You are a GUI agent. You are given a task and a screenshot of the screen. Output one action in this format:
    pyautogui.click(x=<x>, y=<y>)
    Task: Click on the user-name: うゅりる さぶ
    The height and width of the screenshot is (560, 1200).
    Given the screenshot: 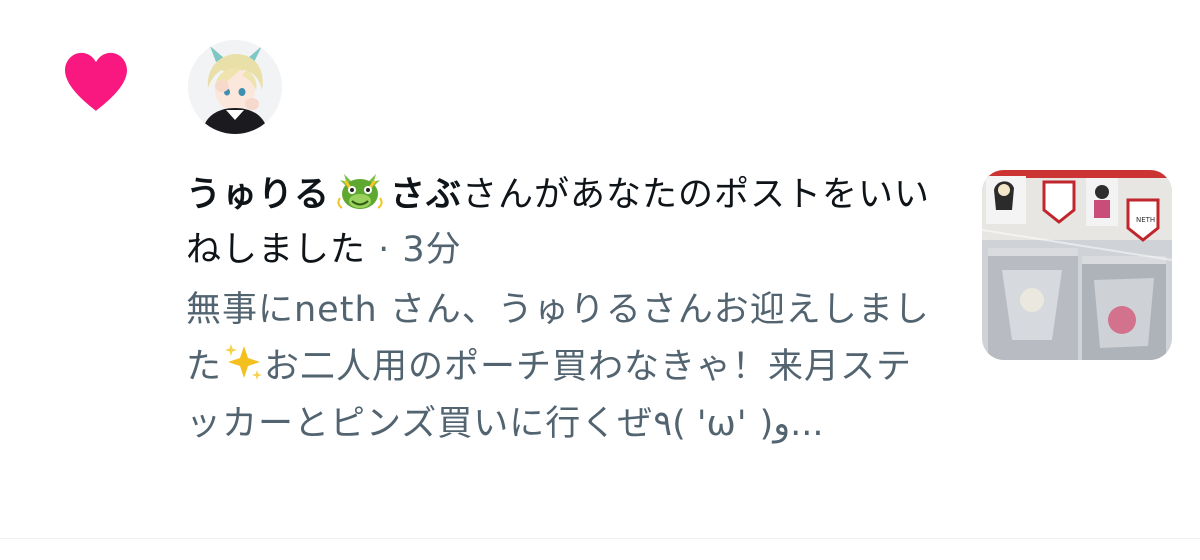 What is the action you would take?
    pyautogui.click(x=324, y=194)
    